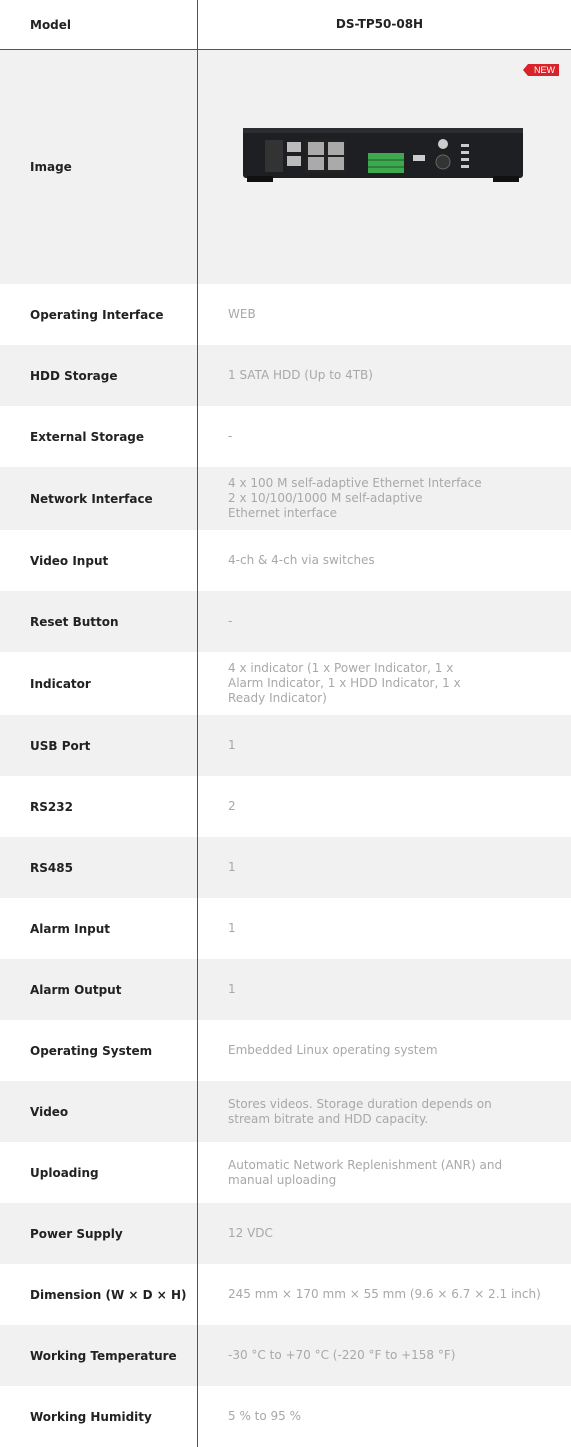  Describe the element at coordinates (250, 1233) in the screenshot. I see `spec-value: 12 VDC` at that location.